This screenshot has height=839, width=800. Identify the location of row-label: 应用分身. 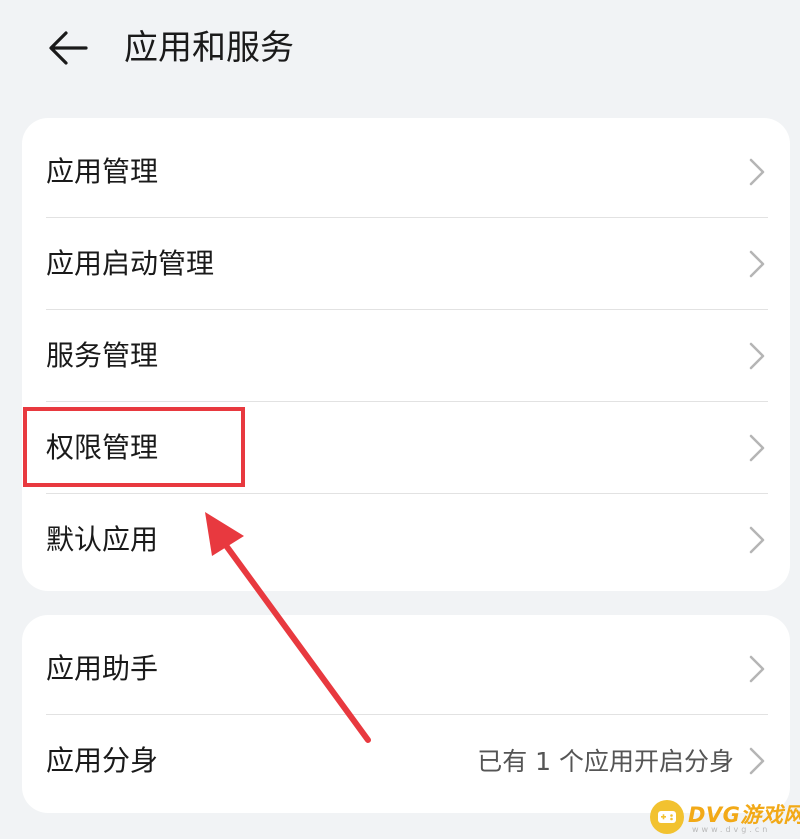
(102, 760).